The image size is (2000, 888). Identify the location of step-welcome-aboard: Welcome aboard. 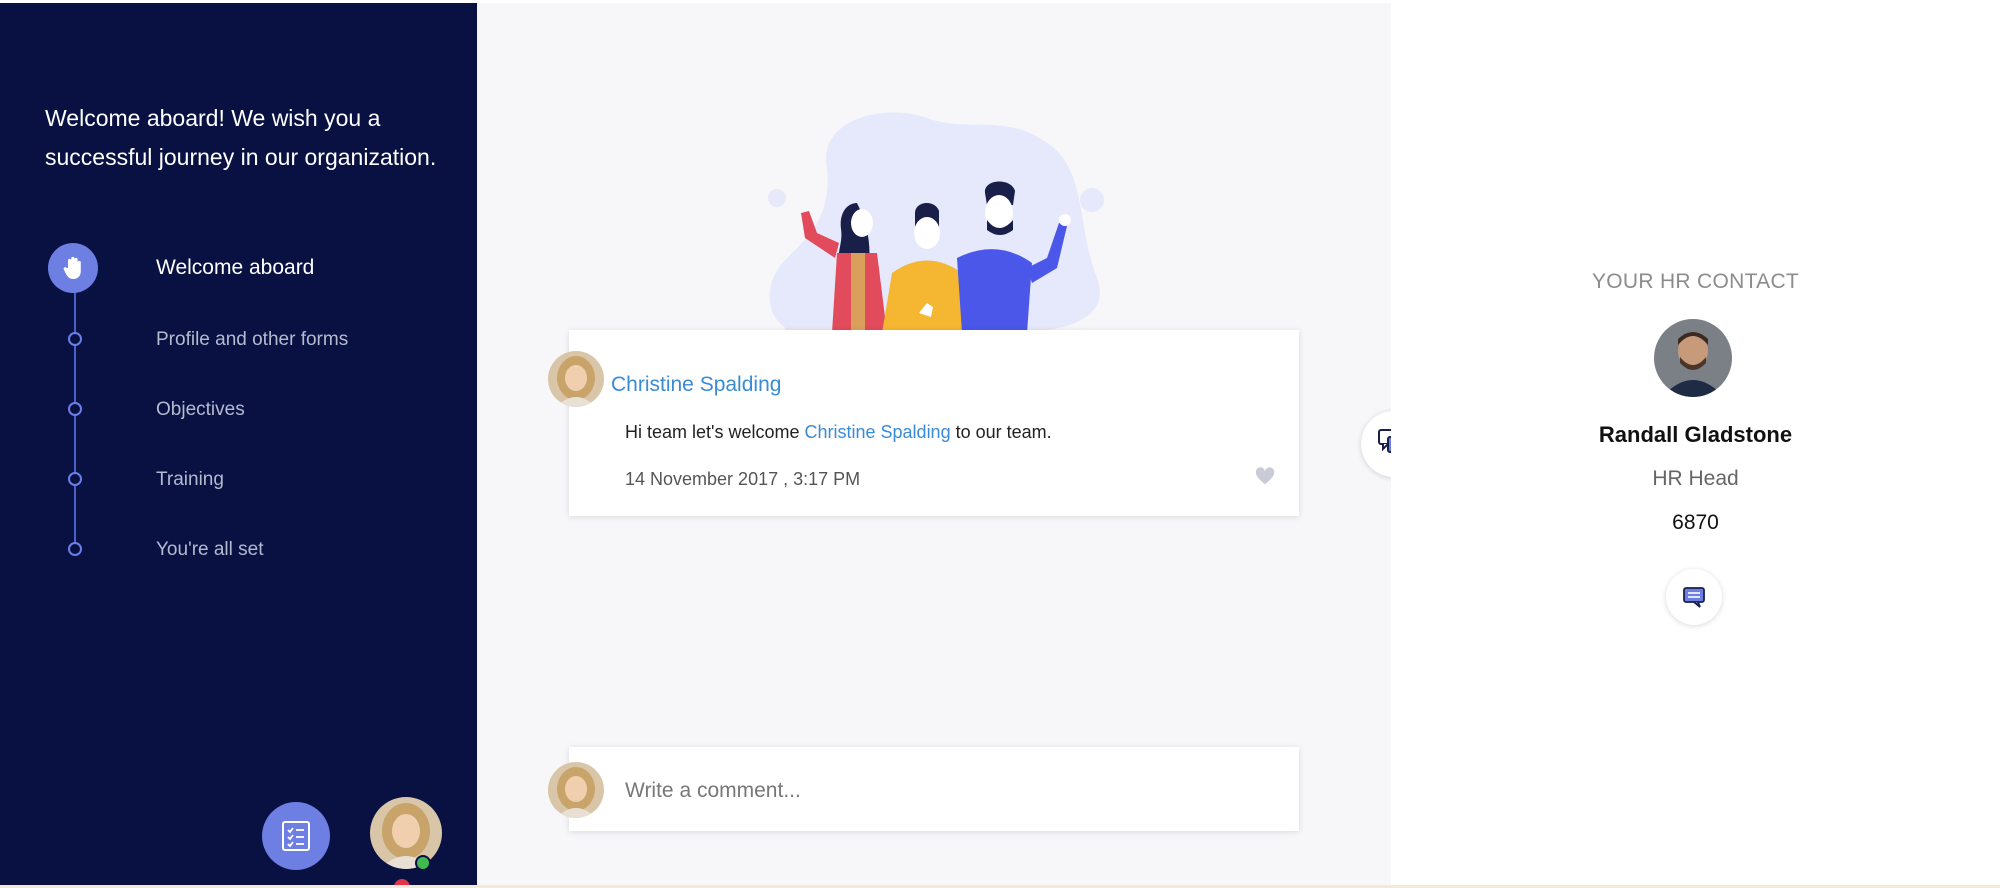
(238, 268).